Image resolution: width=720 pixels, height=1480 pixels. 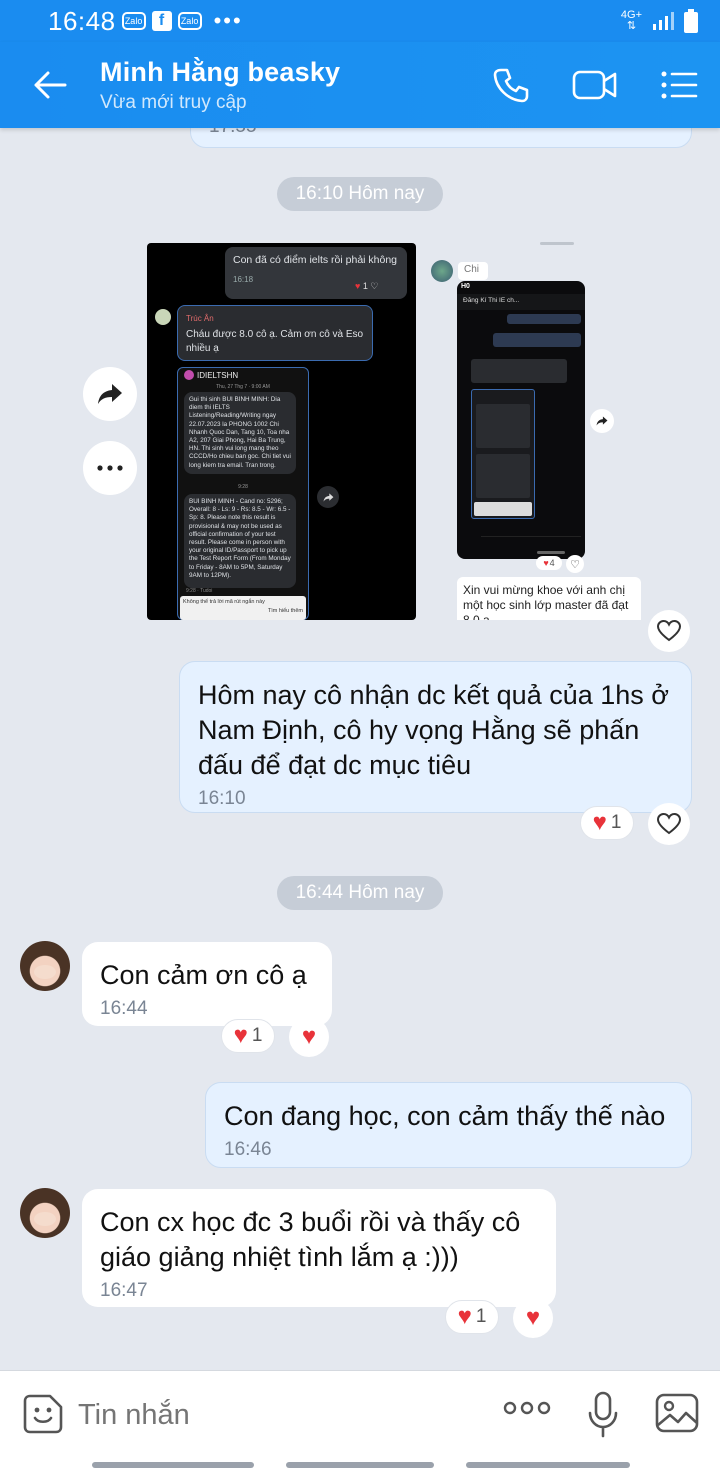 I want to click on message-bubble-sent: Con đang học, con cảm thấy thế nào 16:46, so click(x=448, y=1125).